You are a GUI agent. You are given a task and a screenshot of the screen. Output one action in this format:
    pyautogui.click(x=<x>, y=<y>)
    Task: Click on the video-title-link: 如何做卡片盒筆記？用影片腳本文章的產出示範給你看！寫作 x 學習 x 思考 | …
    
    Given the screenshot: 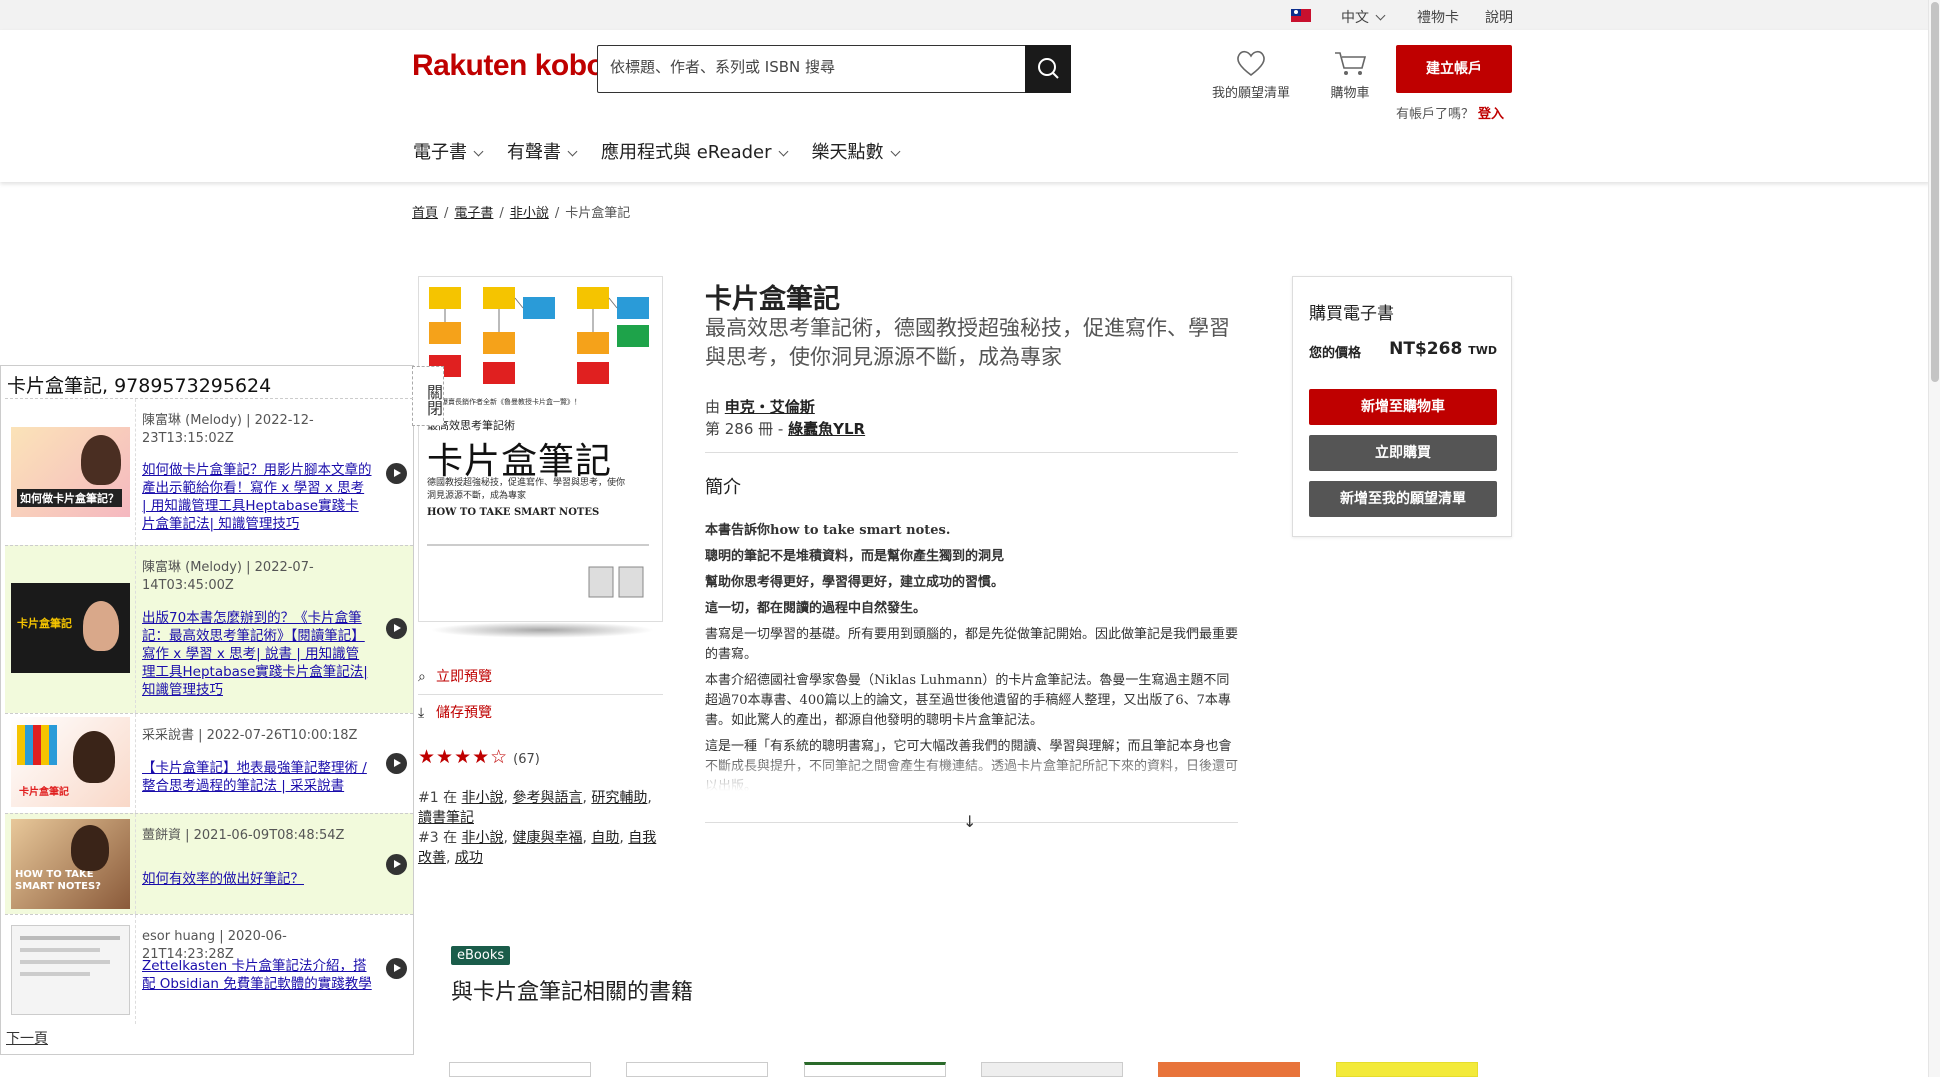 What is the action you would take?
    pyautogui.click(x=257, y=497)
    